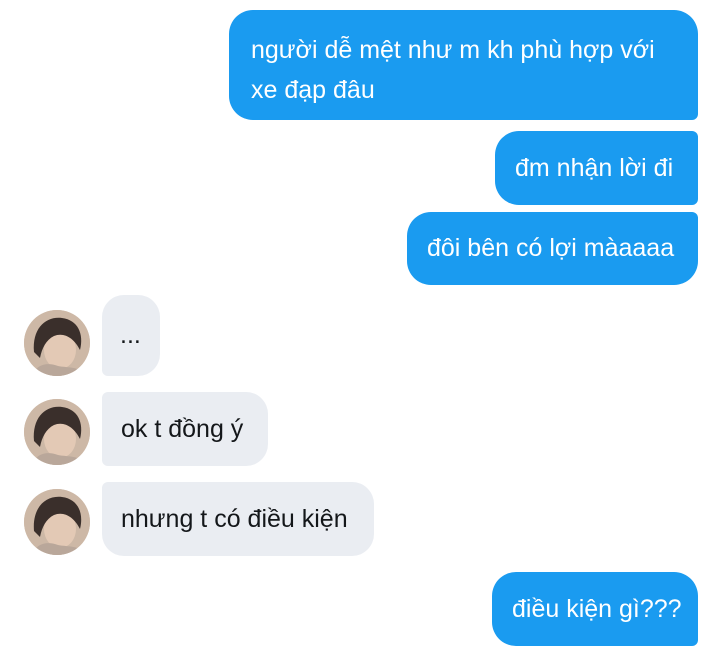 Image resolution: width=720 pixels, height=648 pixels. I want to click on message-text: đm nhận lời đi, so click(594, 168).